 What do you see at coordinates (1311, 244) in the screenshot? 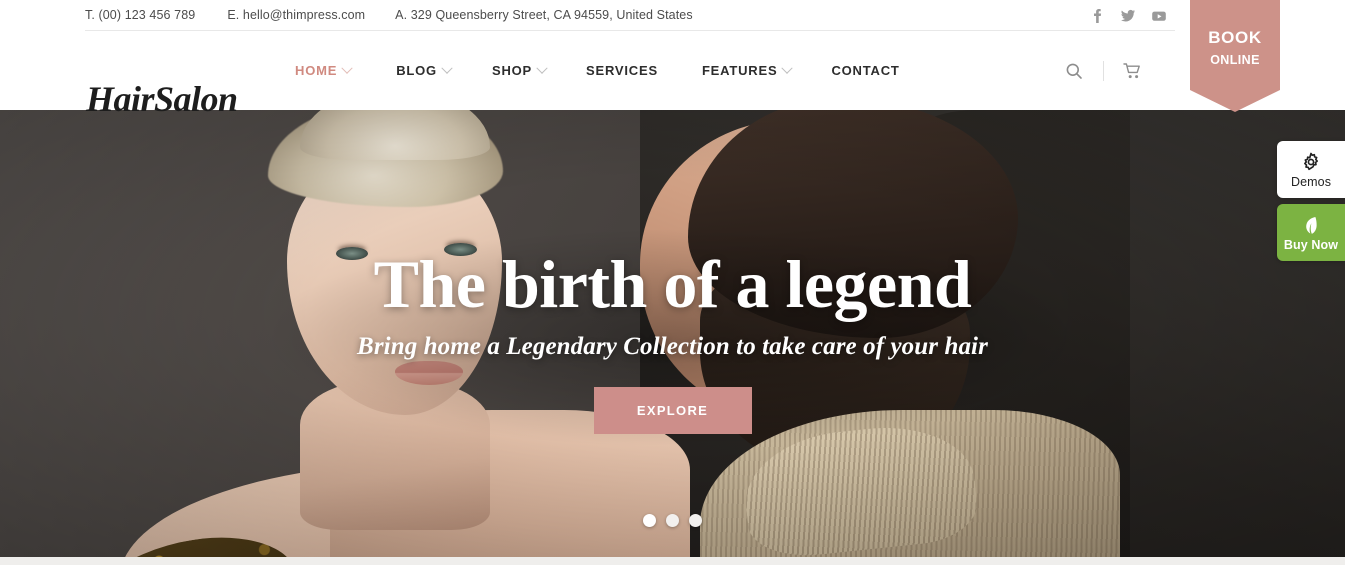
I see `buy-now-label: Buy Now` at bounding box center [1311, 244].